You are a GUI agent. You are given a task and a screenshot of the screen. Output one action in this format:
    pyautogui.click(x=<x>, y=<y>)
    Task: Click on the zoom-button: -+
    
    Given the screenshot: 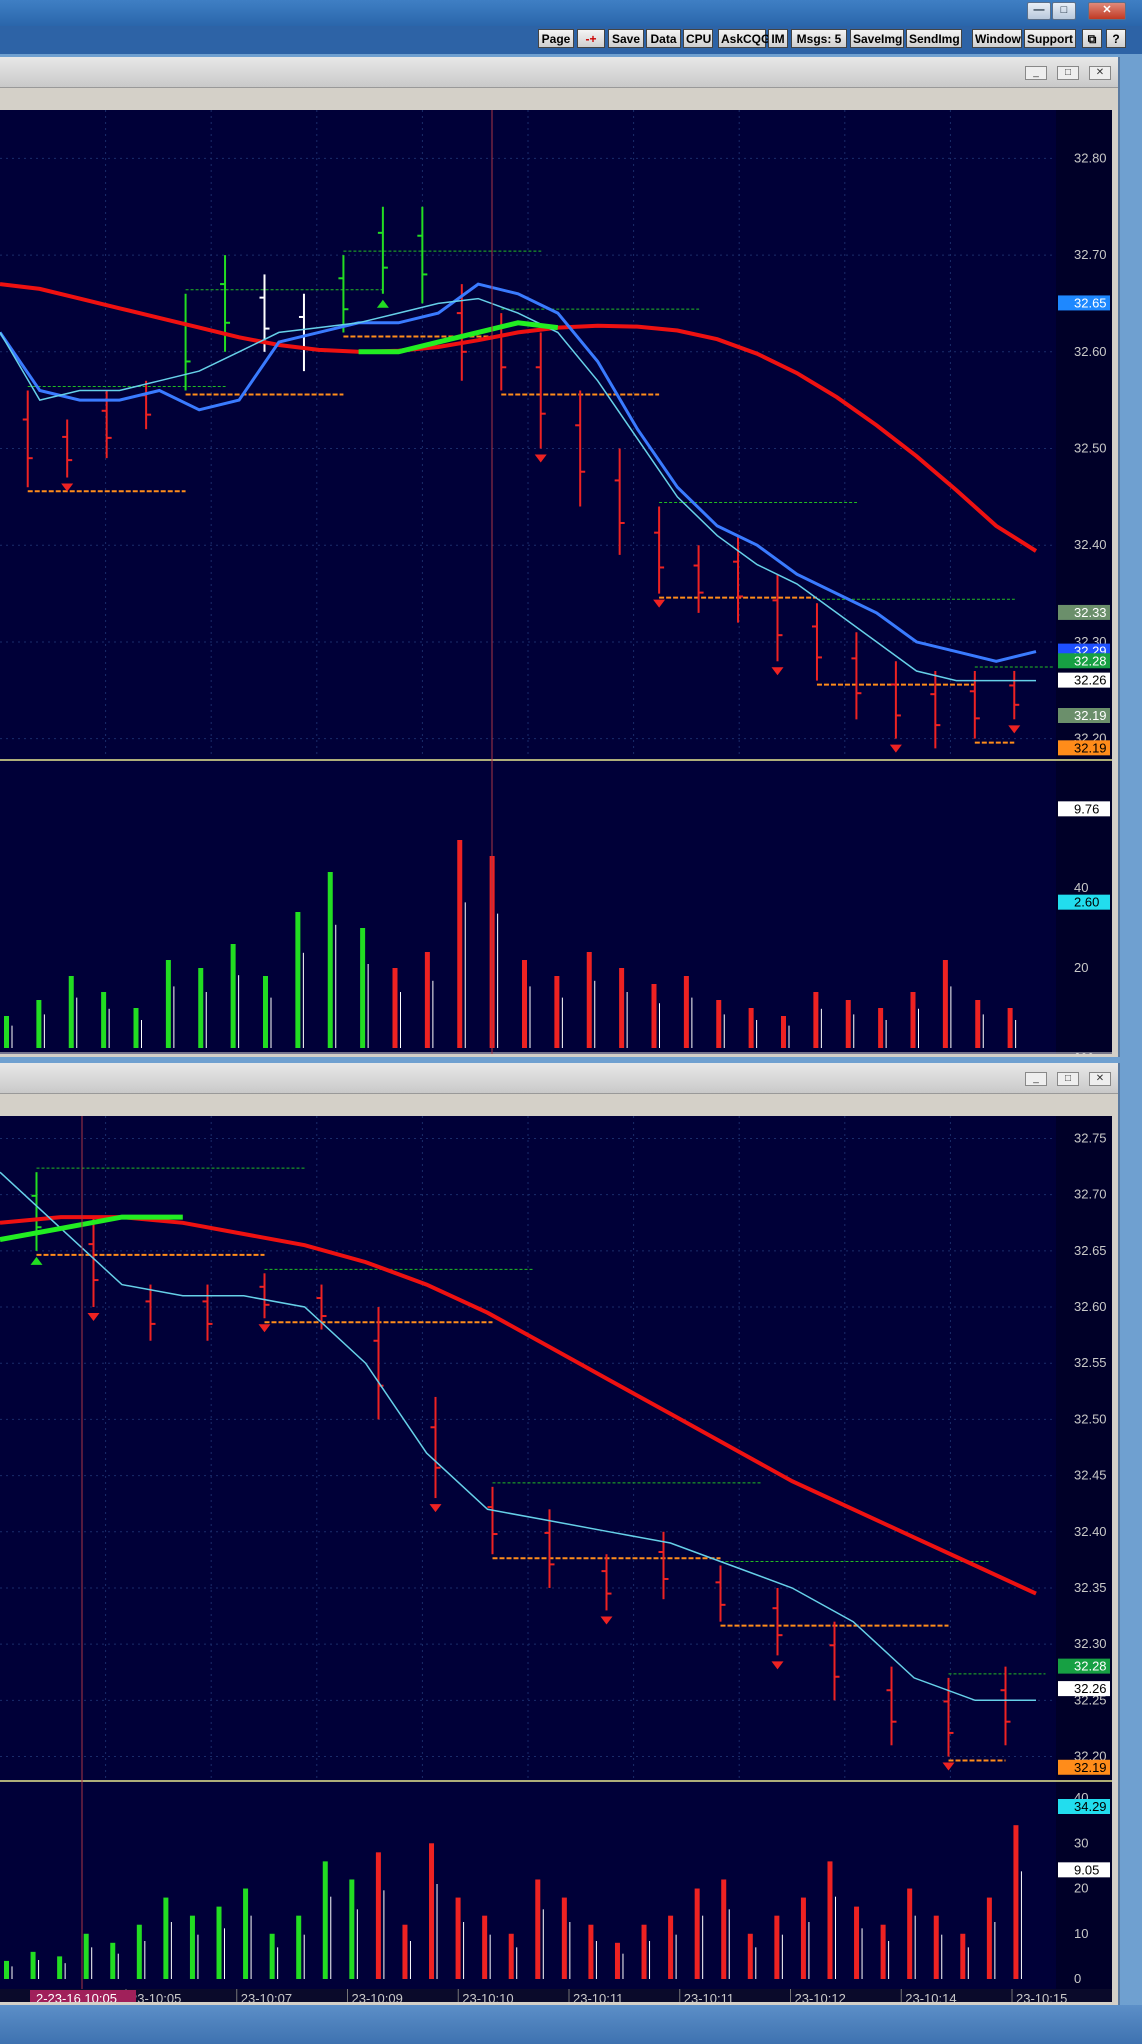 What is the action you would take?
    pyautogui.click(x=591, y=38)
    